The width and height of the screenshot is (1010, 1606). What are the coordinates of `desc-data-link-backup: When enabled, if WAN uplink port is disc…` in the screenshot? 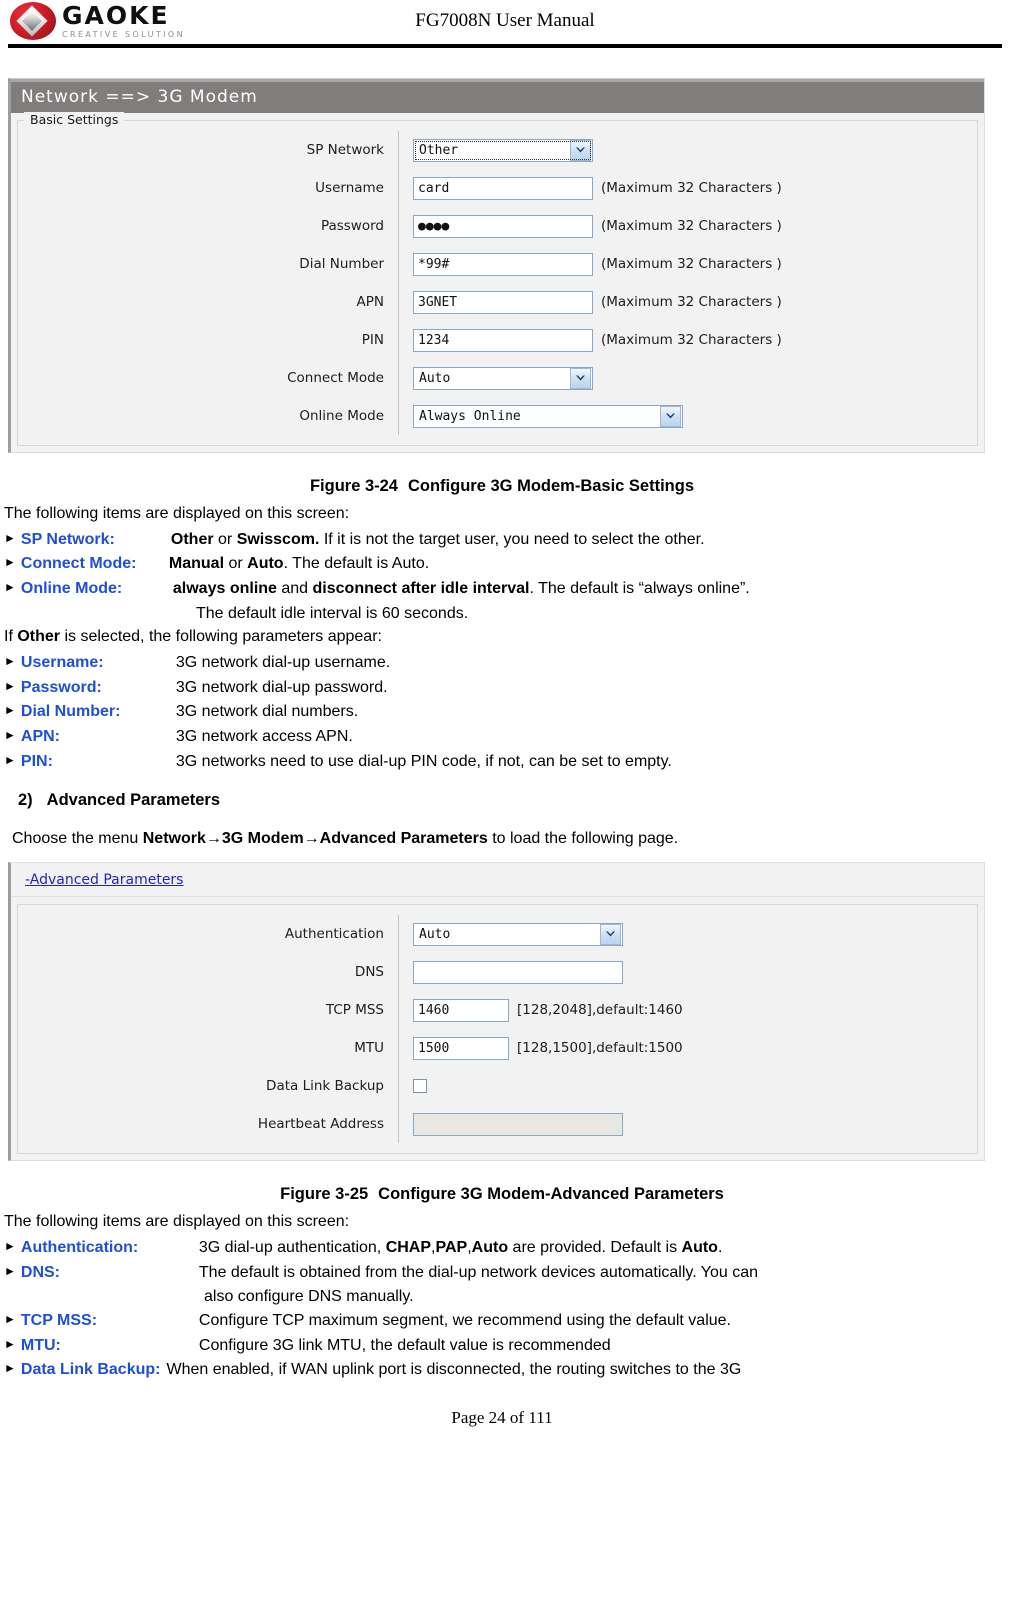 It's located at (454, 1370).